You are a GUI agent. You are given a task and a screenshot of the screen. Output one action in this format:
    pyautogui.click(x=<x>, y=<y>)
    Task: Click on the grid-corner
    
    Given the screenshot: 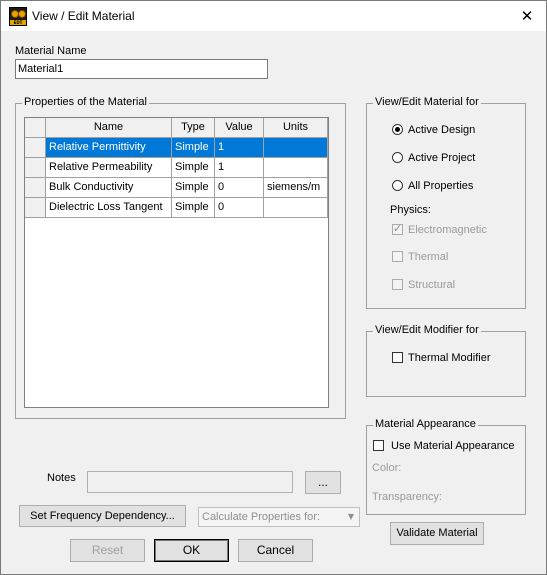 What is the action you would take?
    pyautogui.click(x=35, y=128)
    